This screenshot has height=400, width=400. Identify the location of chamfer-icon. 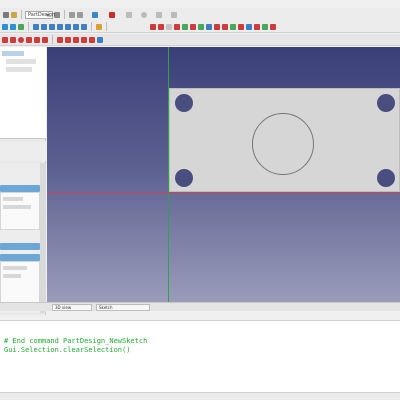
(193, 26).